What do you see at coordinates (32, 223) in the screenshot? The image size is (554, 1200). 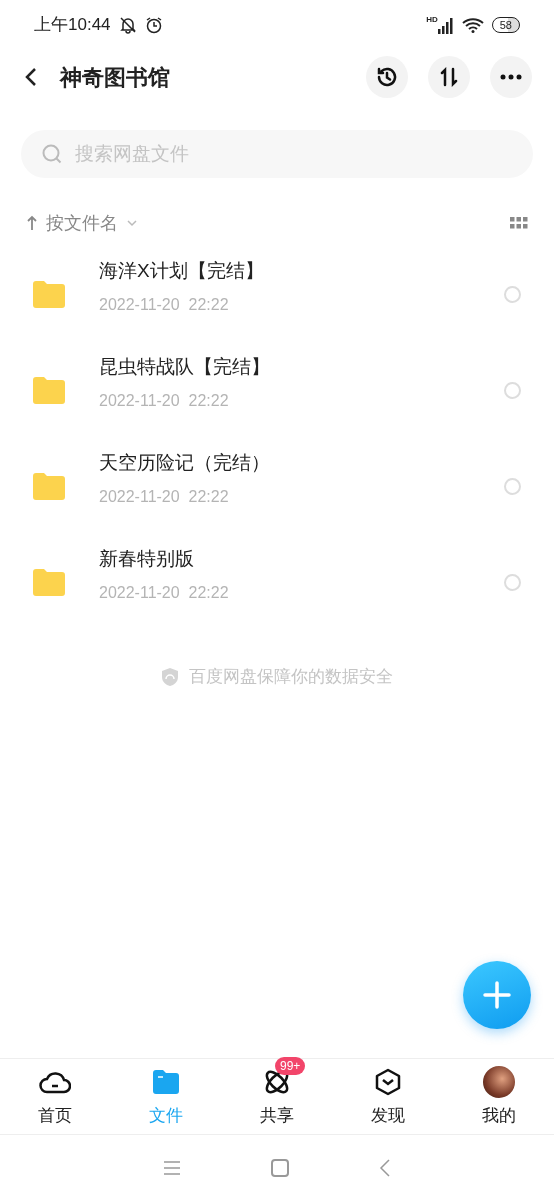 I see `up-arrow-icon` at bounding box center [32, 223].